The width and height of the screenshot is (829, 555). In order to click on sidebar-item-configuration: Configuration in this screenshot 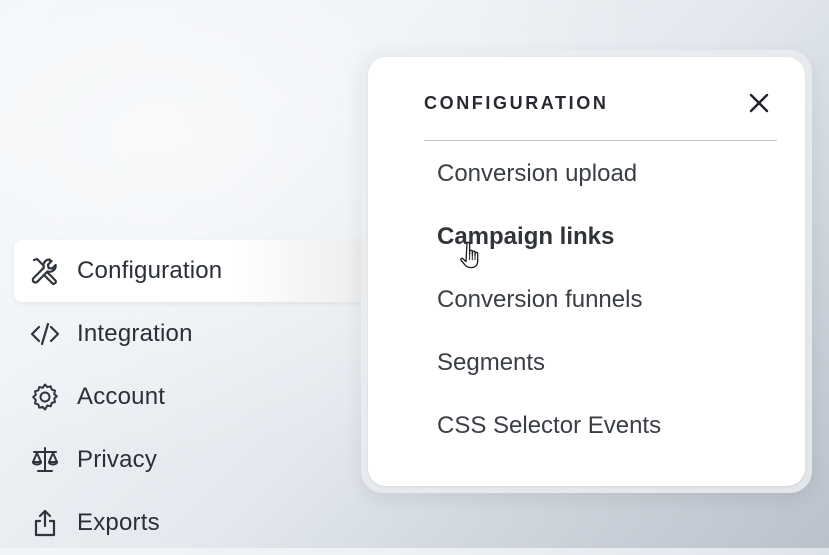, I will do `click(214, 271)`.